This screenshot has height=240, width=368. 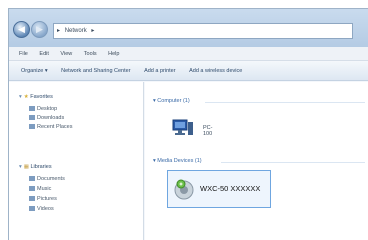 What do you see at coordinates (160, 71) in the screenshot?
I see `add-printer-button: Add a printer` at bounding box center [160, 71].